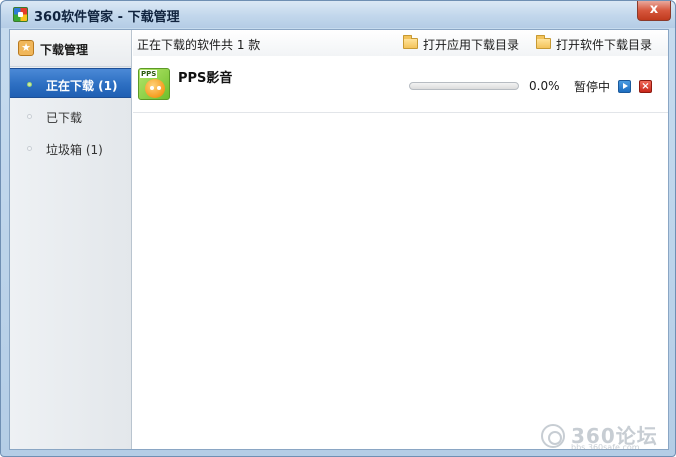 Image resolution: width=676 pixels, height=457 pixels. What do you see at coordinates (64, 50) in the screenshot?
I see `sidebar-header-title: 下载管理` at bounding box center [64, 50].